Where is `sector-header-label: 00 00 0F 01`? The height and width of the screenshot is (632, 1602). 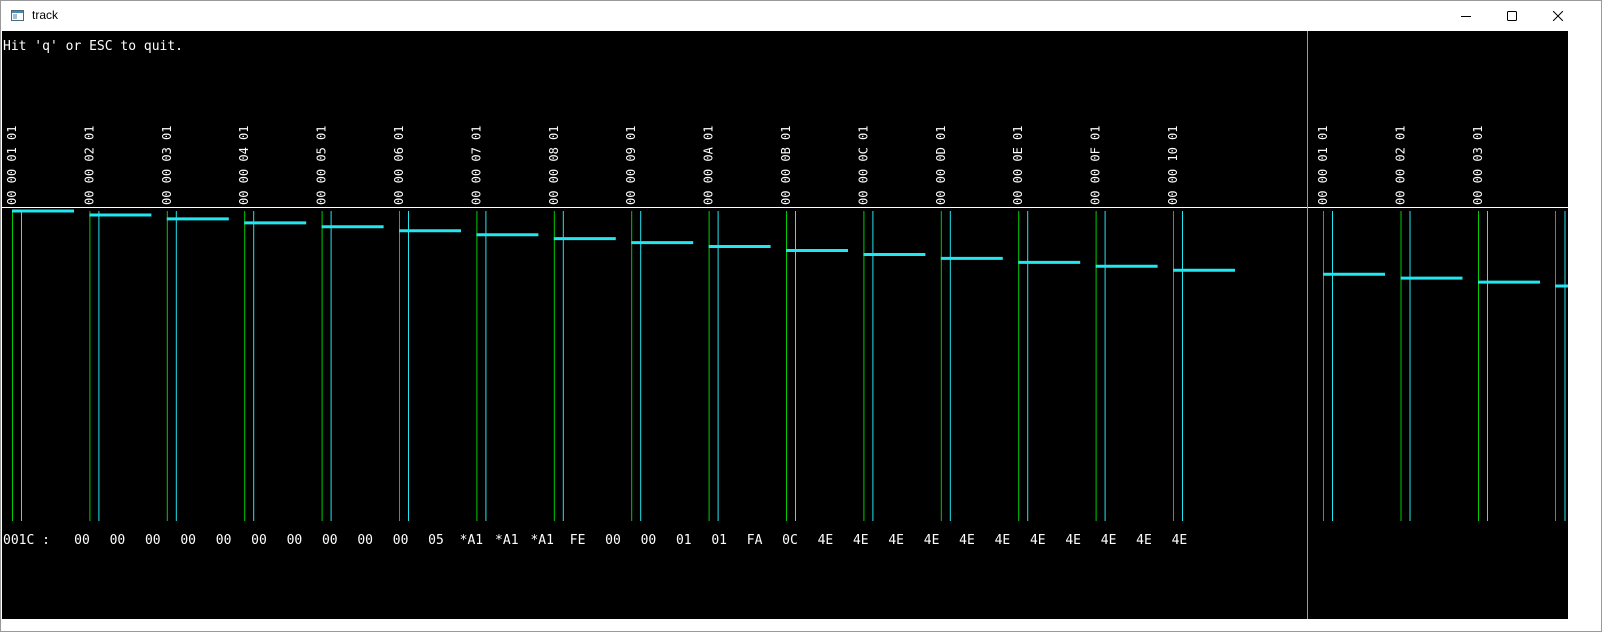 sector-header-label: 00 00 0F 01 is located at coordinates (1096, 165).